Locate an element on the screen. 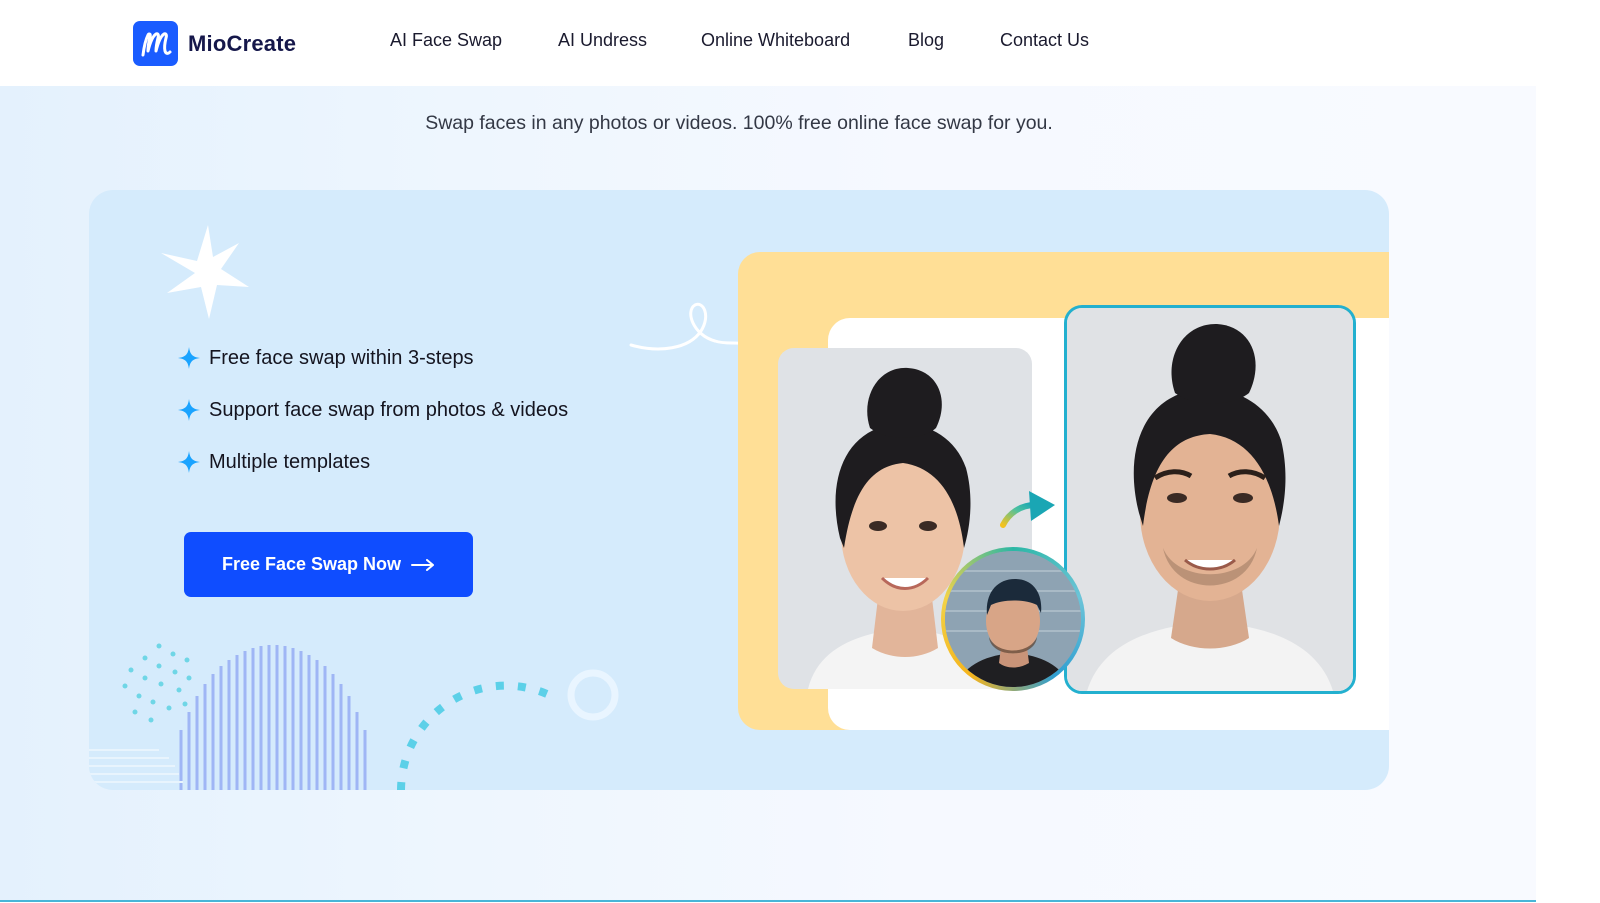 The height and width of the screenshot is (903, 1600). section-divider is located at coordinates (768, 901).